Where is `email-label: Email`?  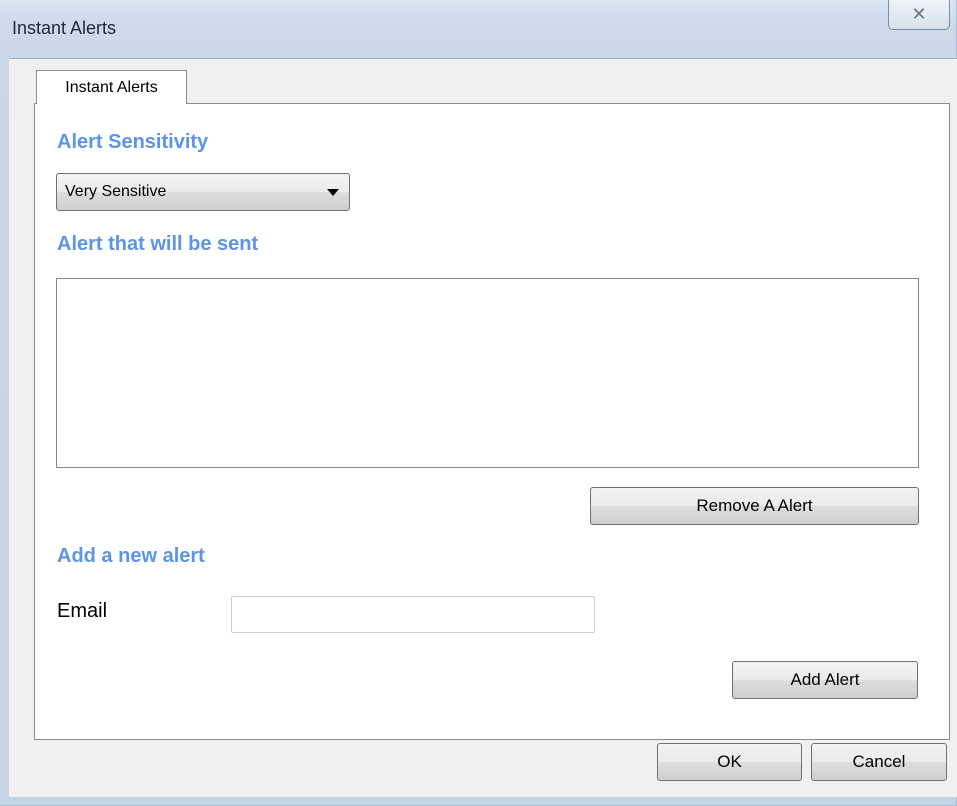 email-label: Email is located at coordinates (82, 611).